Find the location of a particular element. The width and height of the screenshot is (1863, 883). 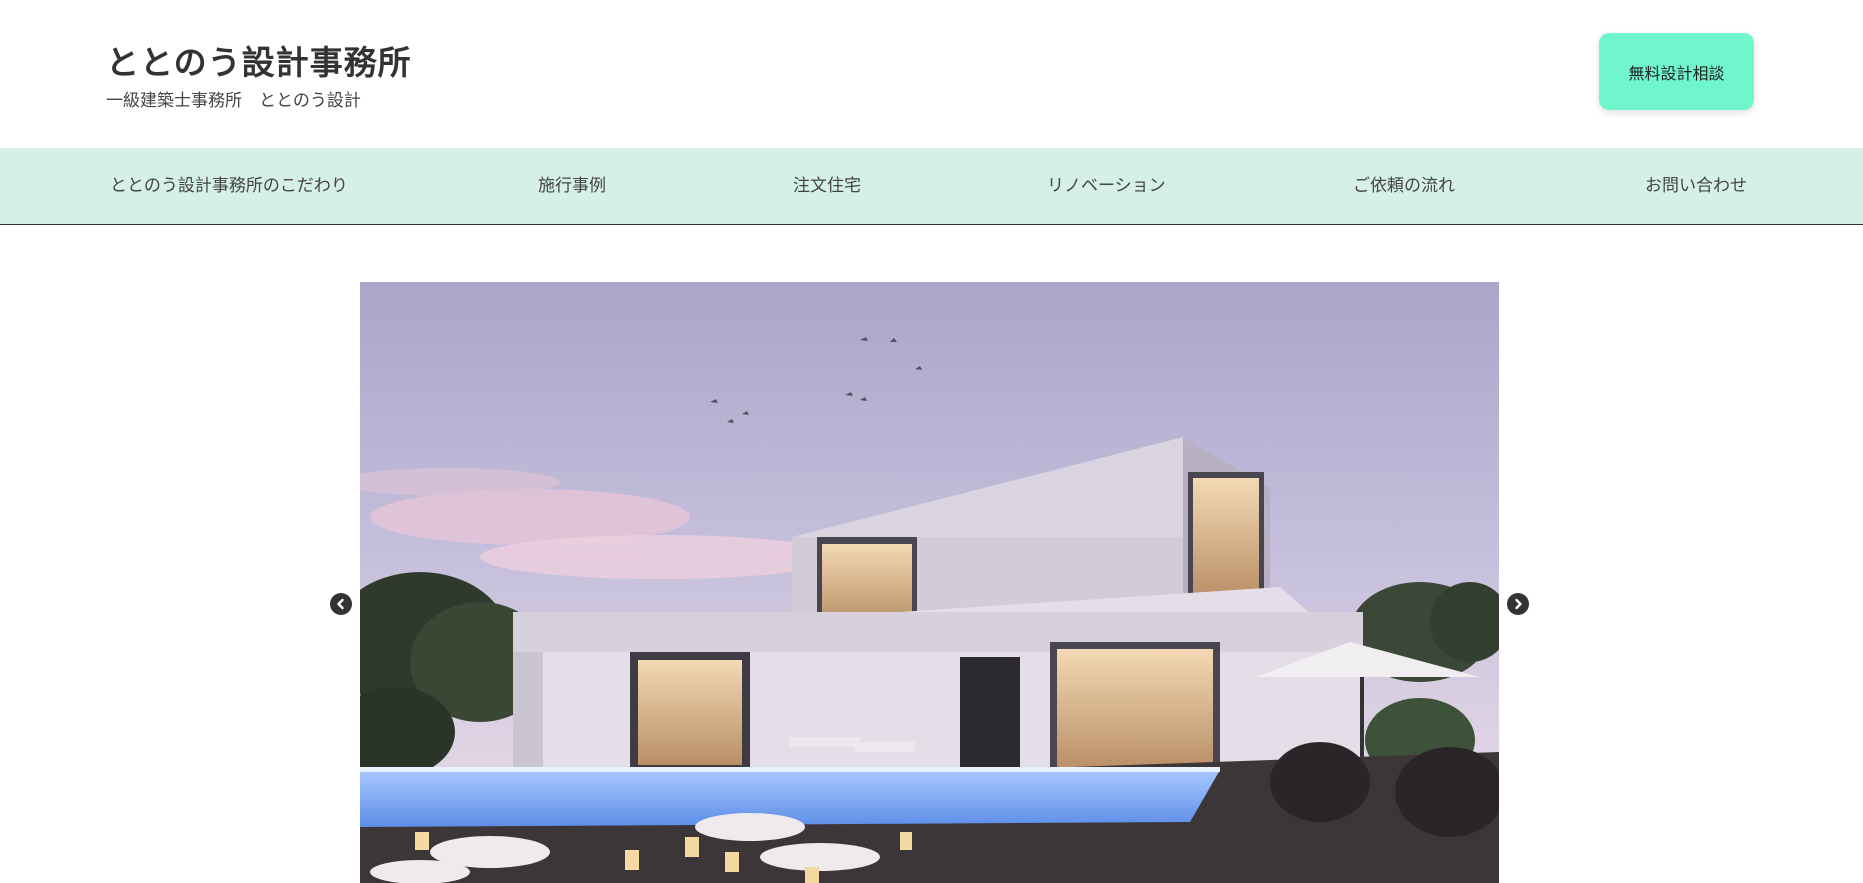

free-consultation-button: 無料設計相談 is located at coordinates (1676, 71).